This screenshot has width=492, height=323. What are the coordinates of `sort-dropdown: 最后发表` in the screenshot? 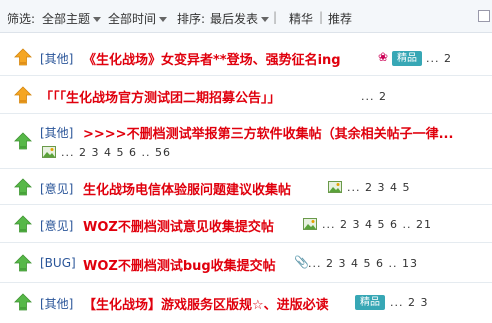 It's located at (240, 18).